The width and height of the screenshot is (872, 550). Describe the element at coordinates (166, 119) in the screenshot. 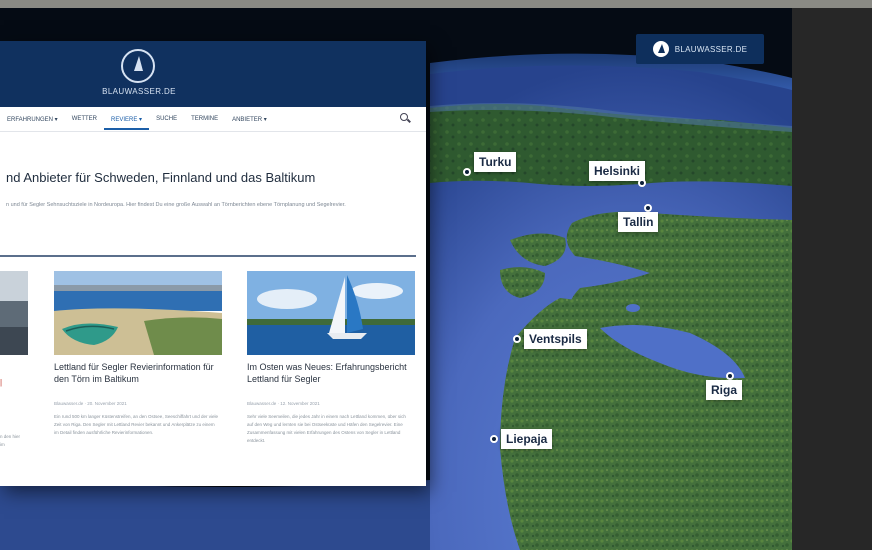

I see `nav-item-suche: SUCHE` at that location.